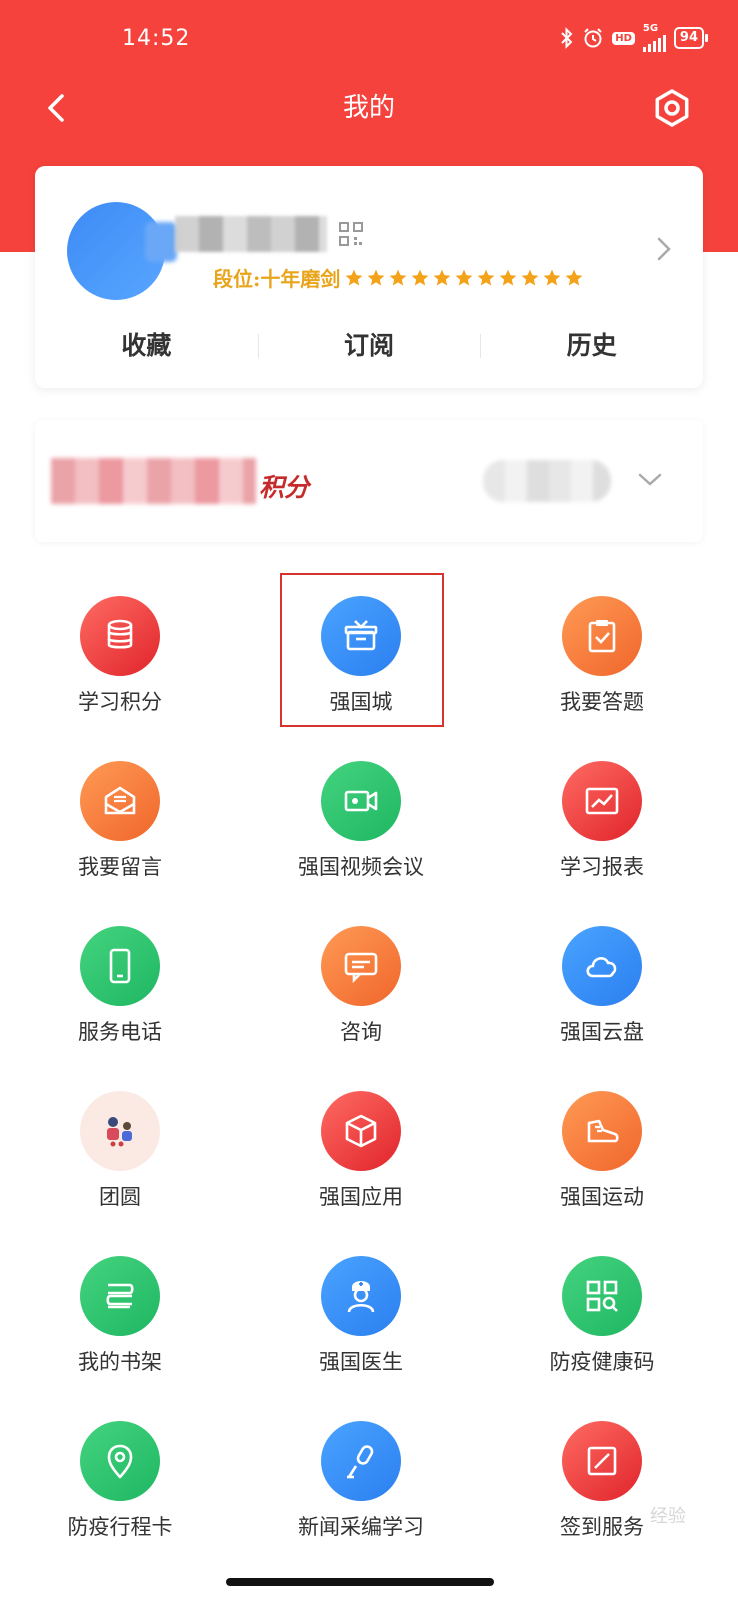 This screenshot has width=738, height=1600. I want to click on battery-icon: 94, so click(691, 38).